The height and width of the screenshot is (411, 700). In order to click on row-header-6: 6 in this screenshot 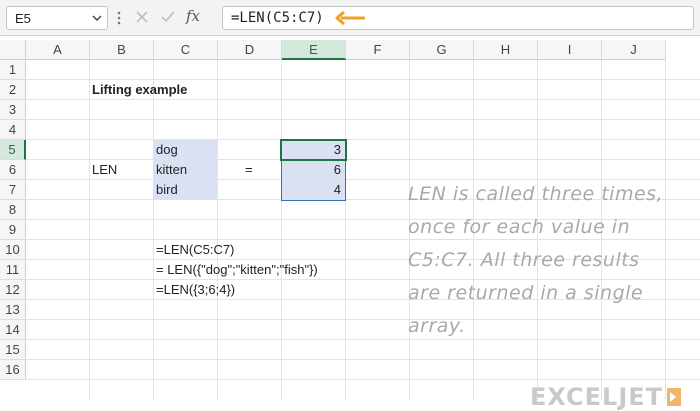, I will do `click(13, 170)`.